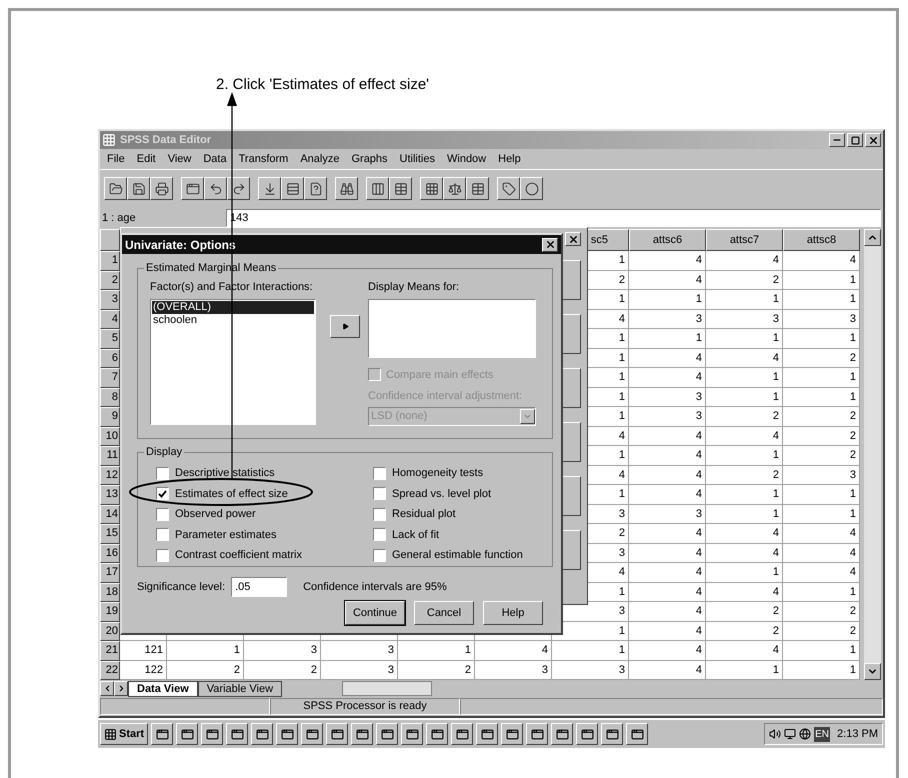  Describe the element at coordinates (452, 328) in the screenshot. I see `display-means-list` at that location.